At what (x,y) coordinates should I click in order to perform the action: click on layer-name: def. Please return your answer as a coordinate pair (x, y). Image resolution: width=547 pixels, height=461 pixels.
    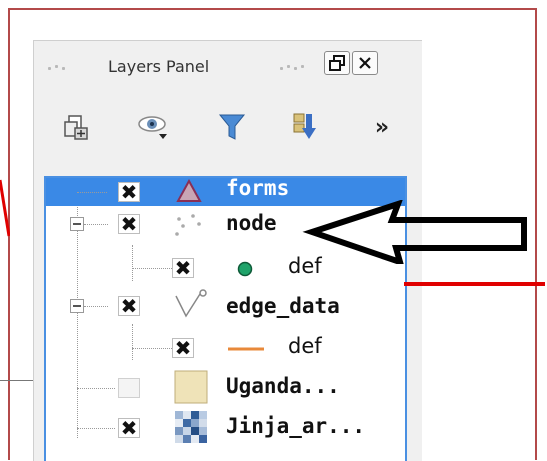
    Looking at the image, I should click on (305, 346).